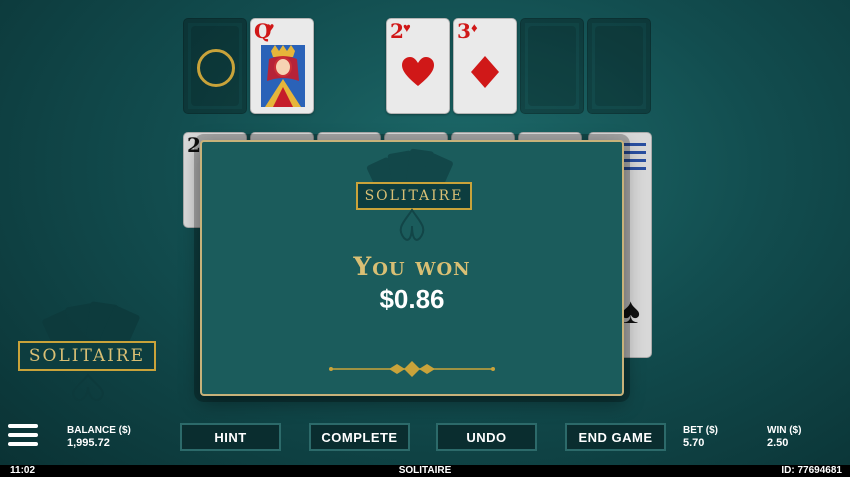  What do you see at coordinates (694, 443) in the screenshot?
I see `bet-value: 5.70` at bounding box center [694, 443].